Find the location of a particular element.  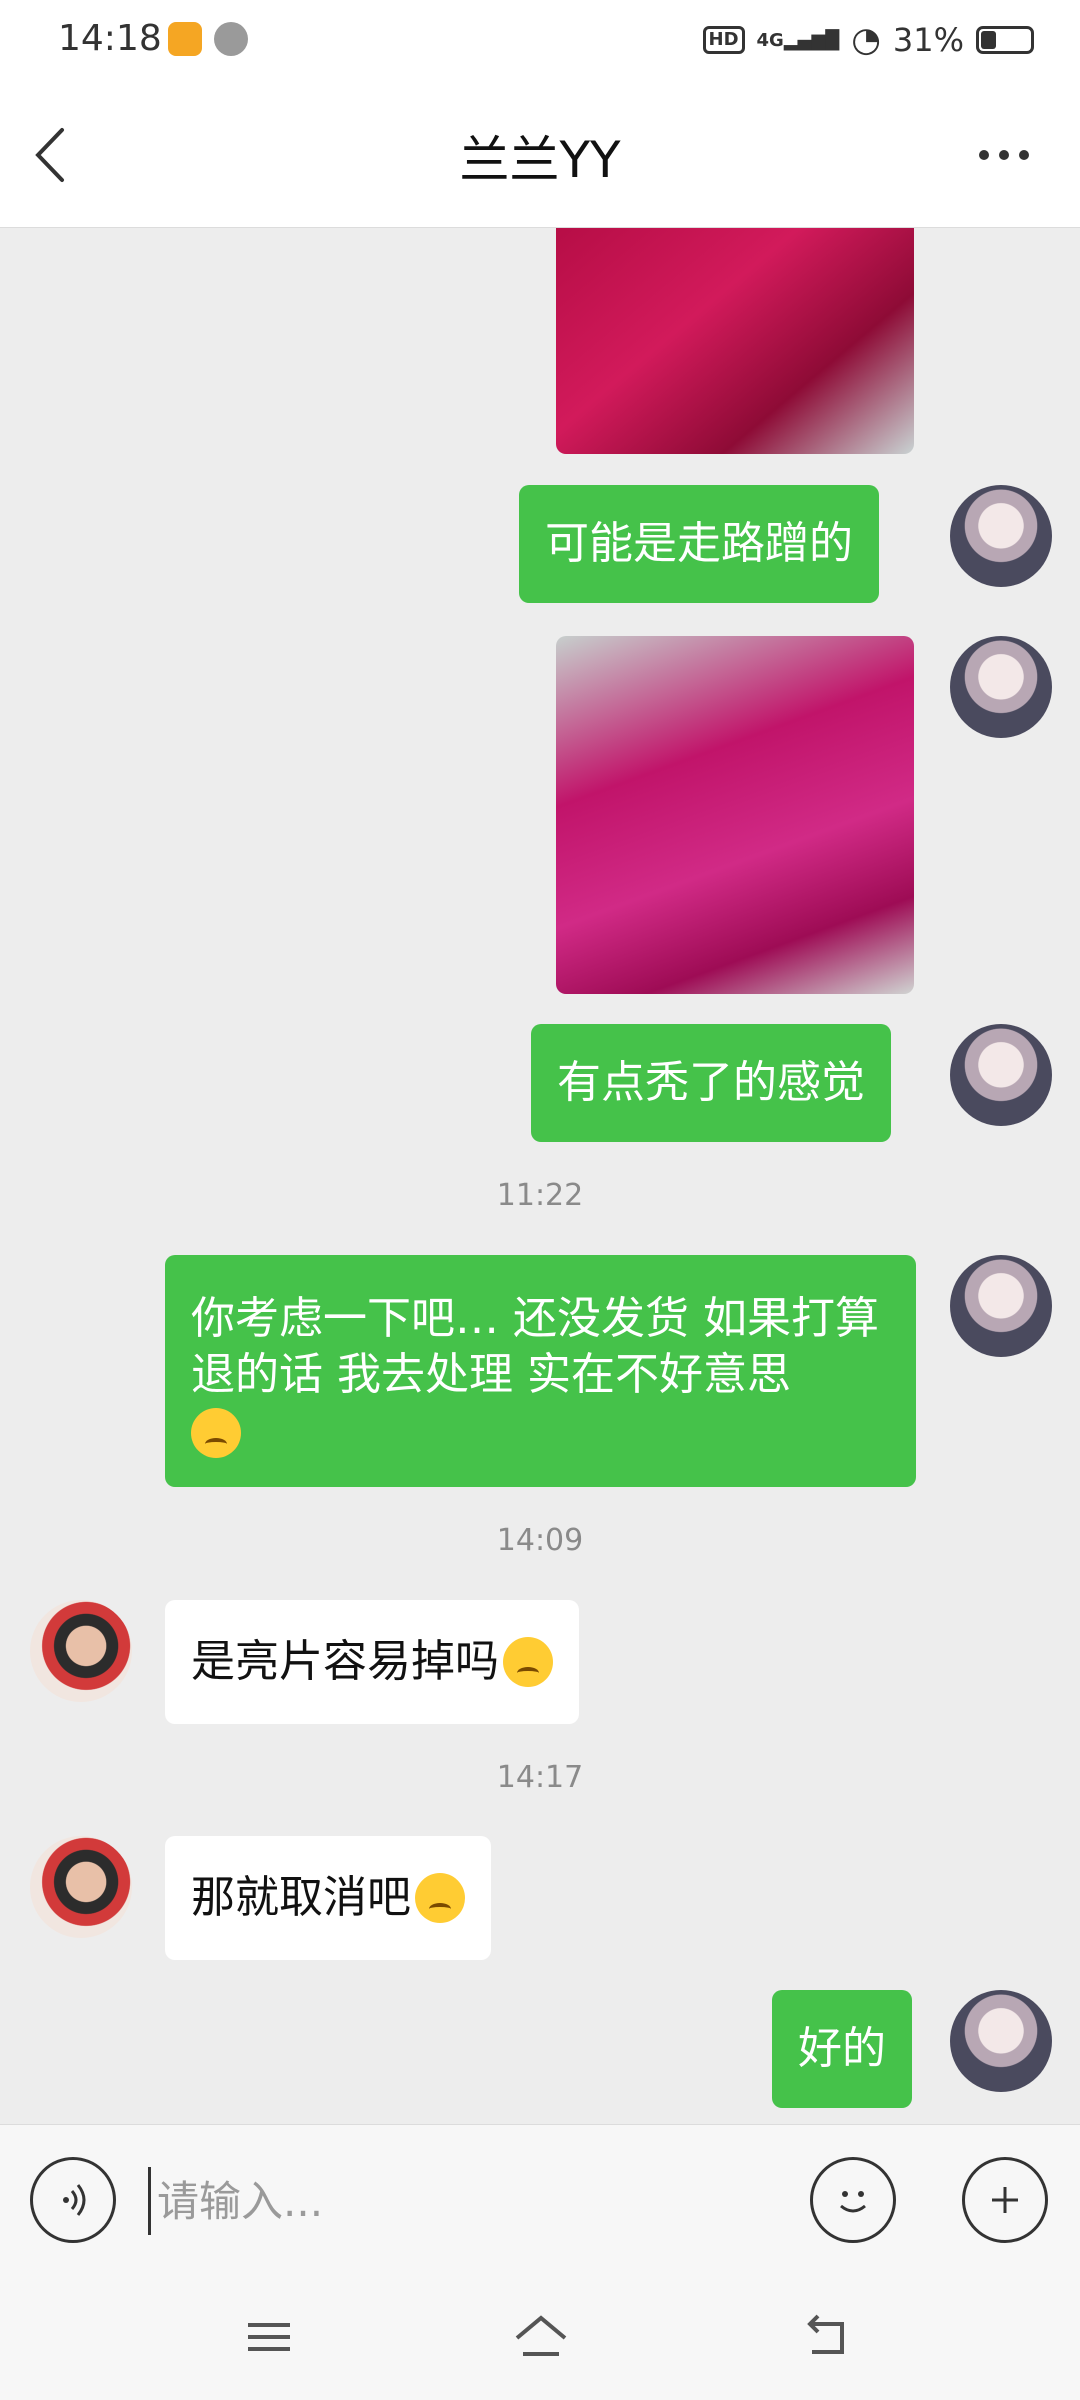

message-bubble: 那就取消吧 is located at coordinates (328, 1898).